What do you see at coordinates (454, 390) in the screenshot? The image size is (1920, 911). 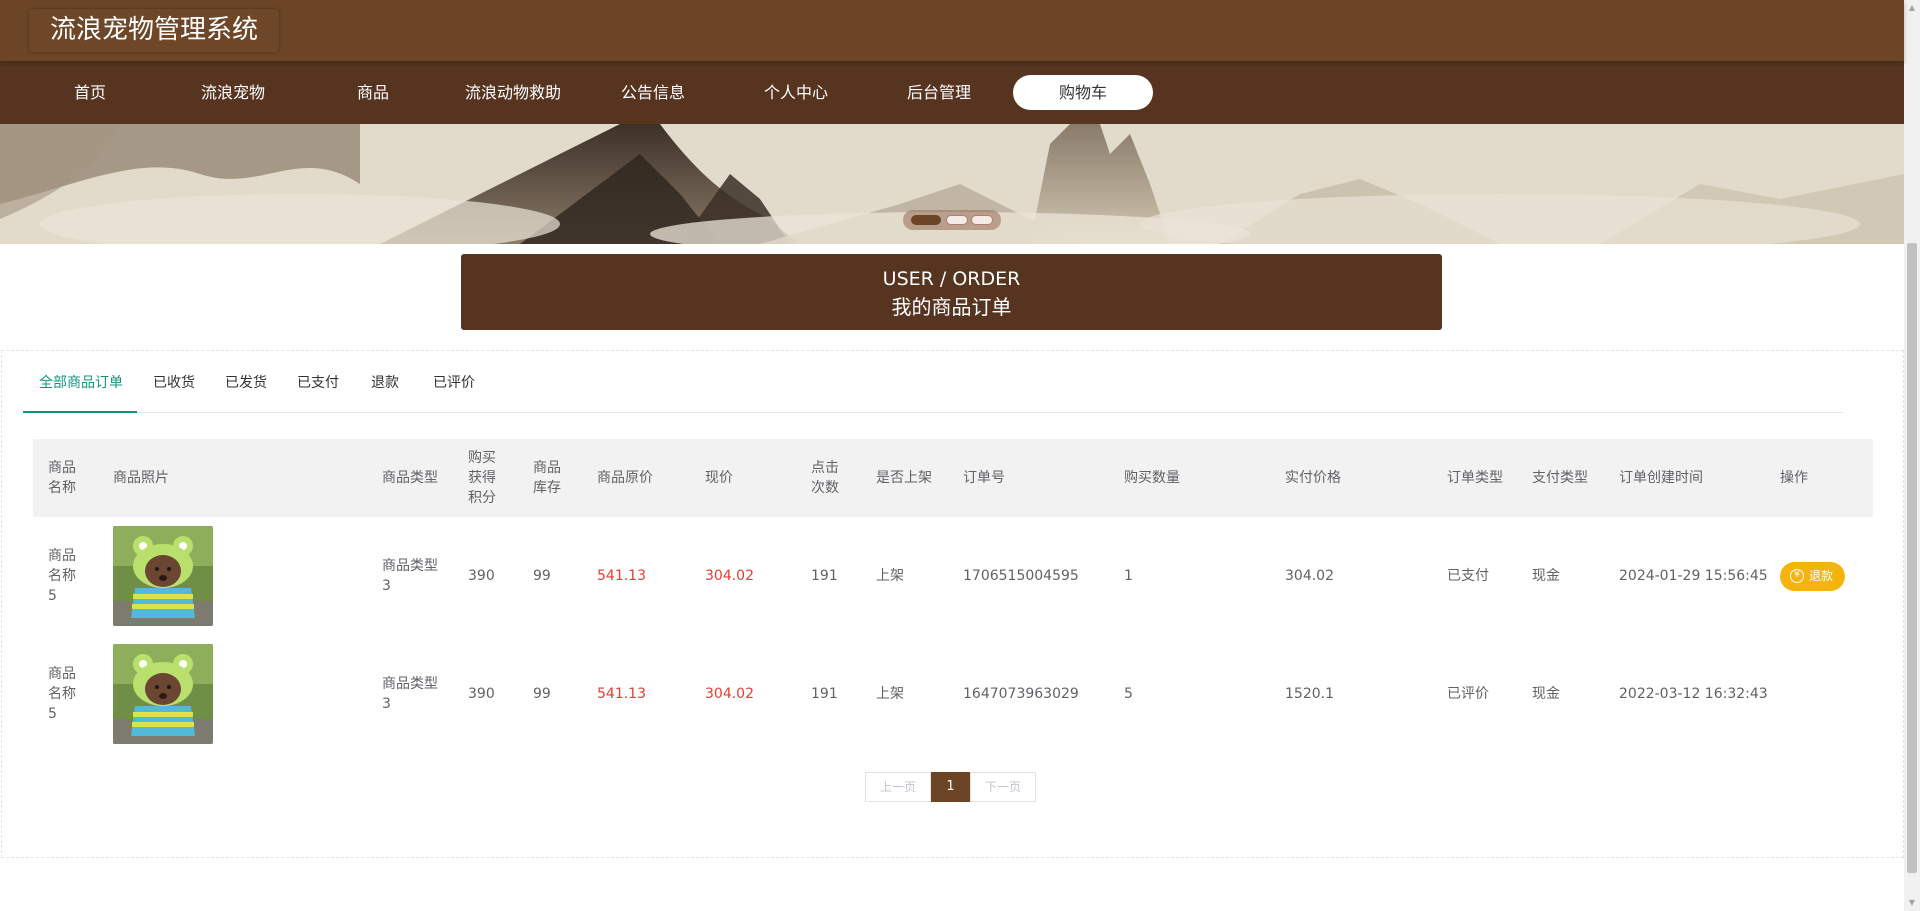 I see `tab-reviewed: 已评价` at bounding box center [454, 390].